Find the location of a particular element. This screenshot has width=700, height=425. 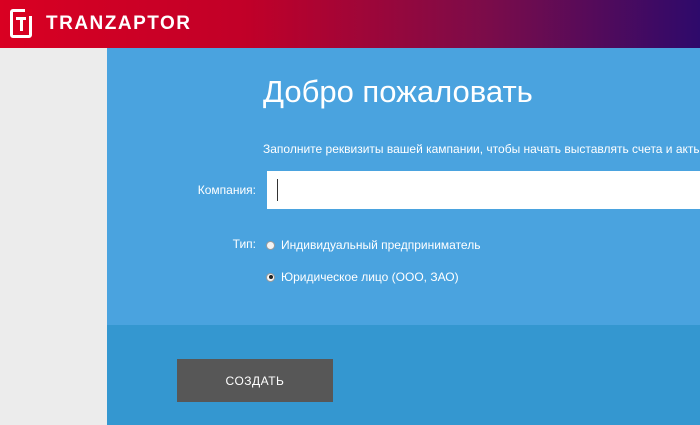

type-option-individual: Индивидуальный предприниматель is located at coordinates (373, 245).